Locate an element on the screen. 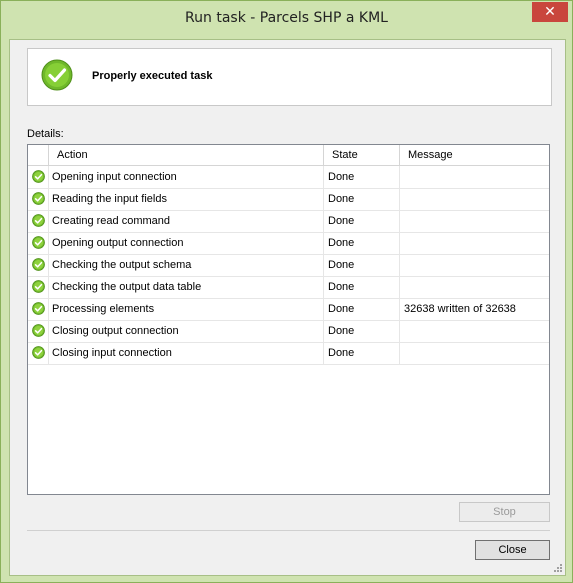 The height and width of the screenshot is (583, 573). table-row: Checking the output schema Done is located at coordinates (288, 265).